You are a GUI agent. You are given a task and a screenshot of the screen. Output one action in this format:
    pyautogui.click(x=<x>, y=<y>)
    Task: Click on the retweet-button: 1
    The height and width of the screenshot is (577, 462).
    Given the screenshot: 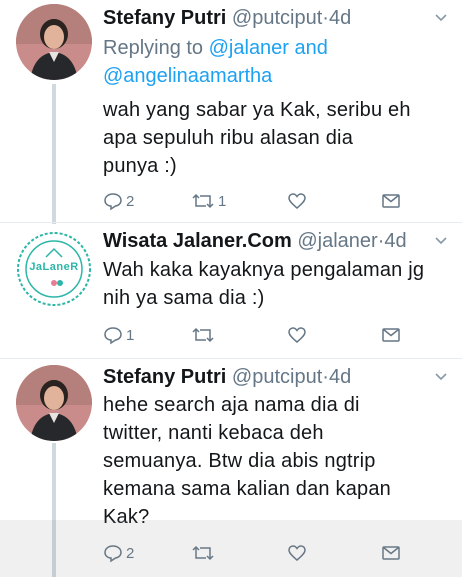 What is the action you would take?
    pyautogui.click(x=208, y=201)
    